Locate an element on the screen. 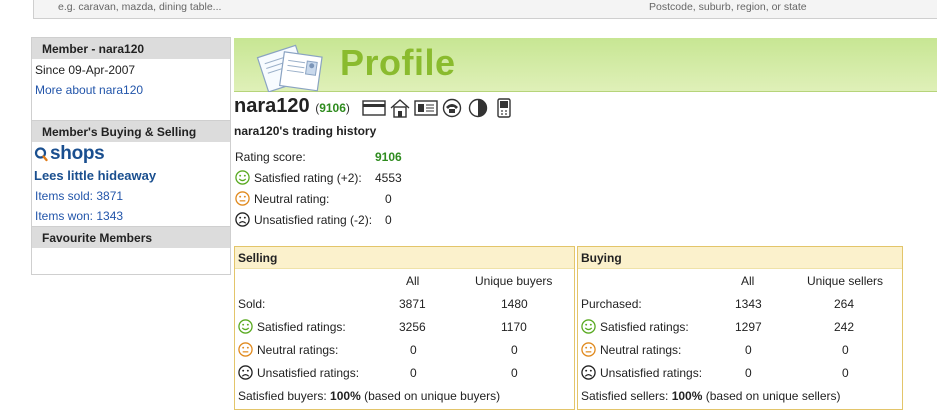  rating-score-badge: (9106) is located at coordinates (332, 108).